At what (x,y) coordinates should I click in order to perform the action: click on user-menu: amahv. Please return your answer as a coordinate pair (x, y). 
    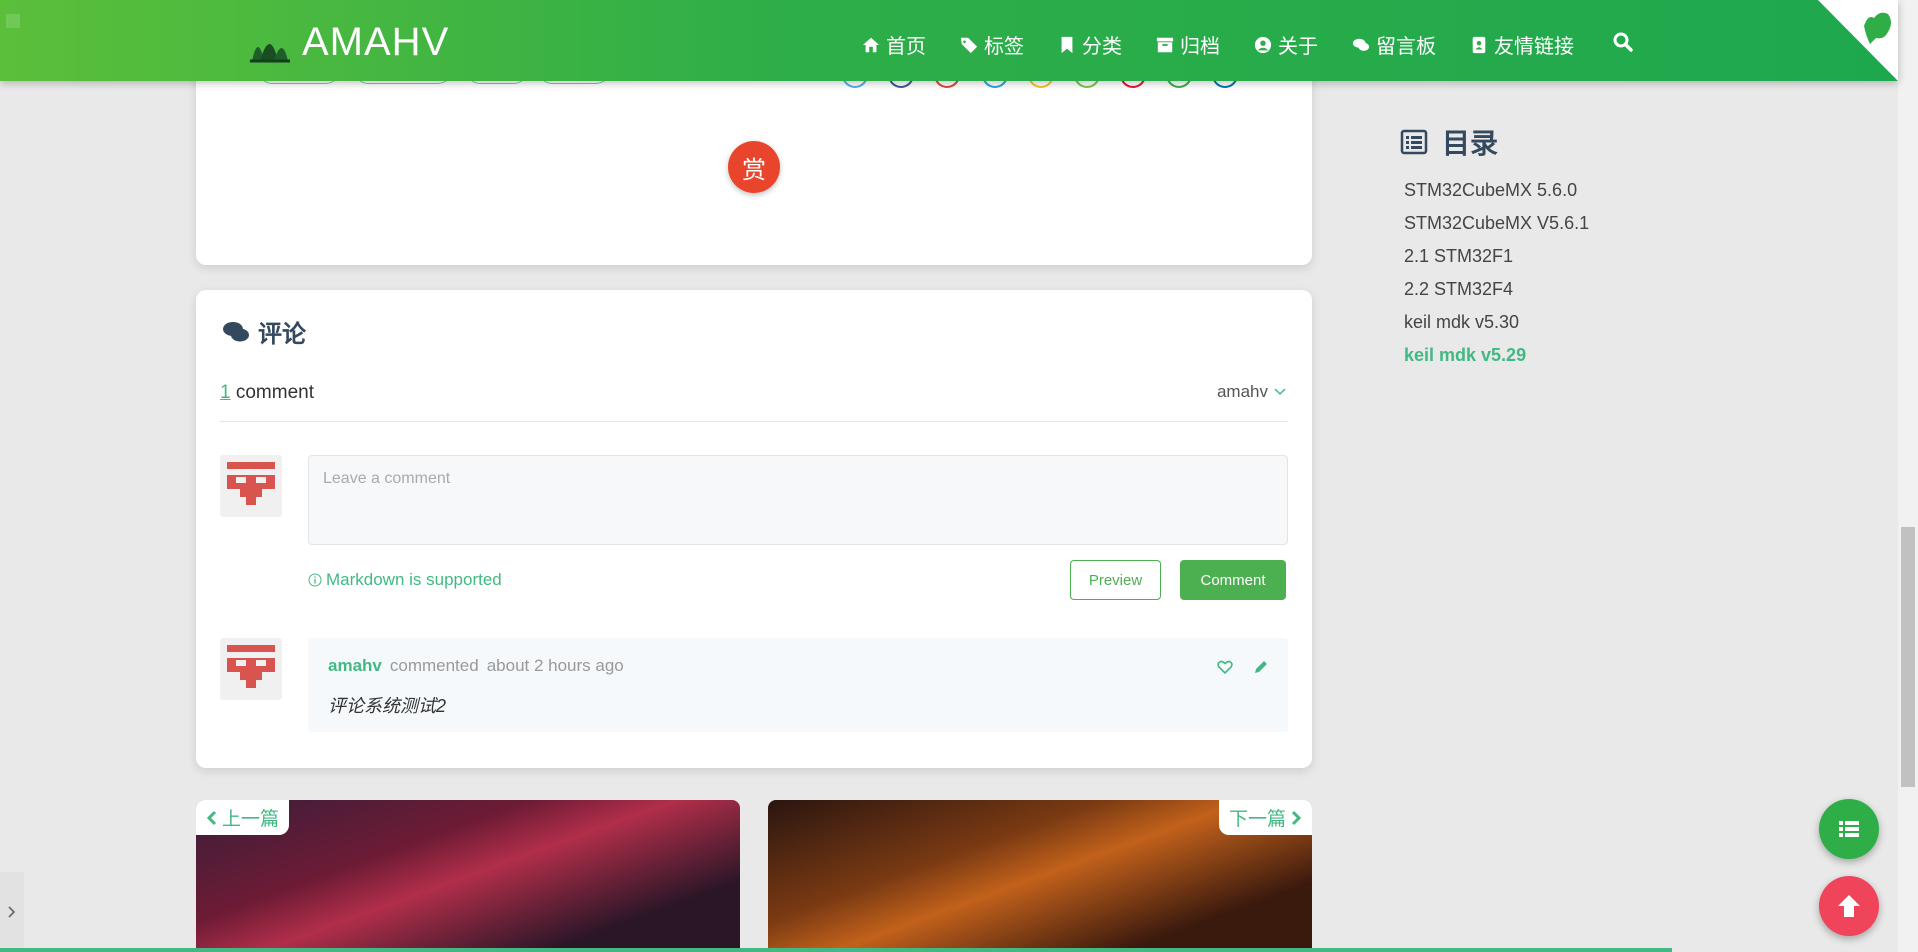
    Looking at the image, I should click on (1251, 392).